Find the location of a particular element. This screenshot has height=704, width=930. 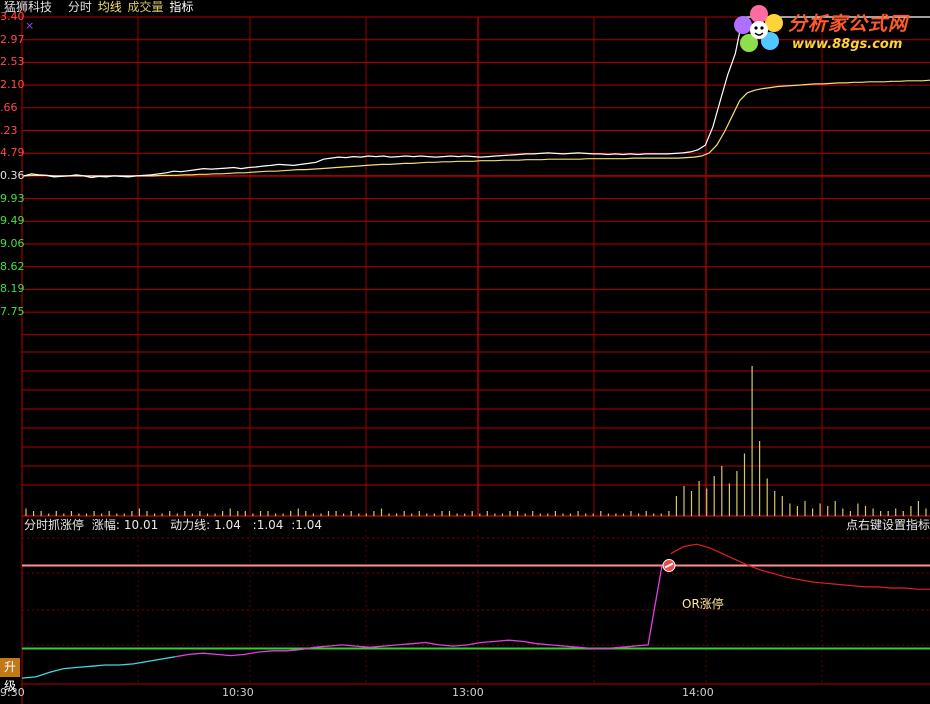

price-tick-label: 8.19 is located at coordinates (12, 289).